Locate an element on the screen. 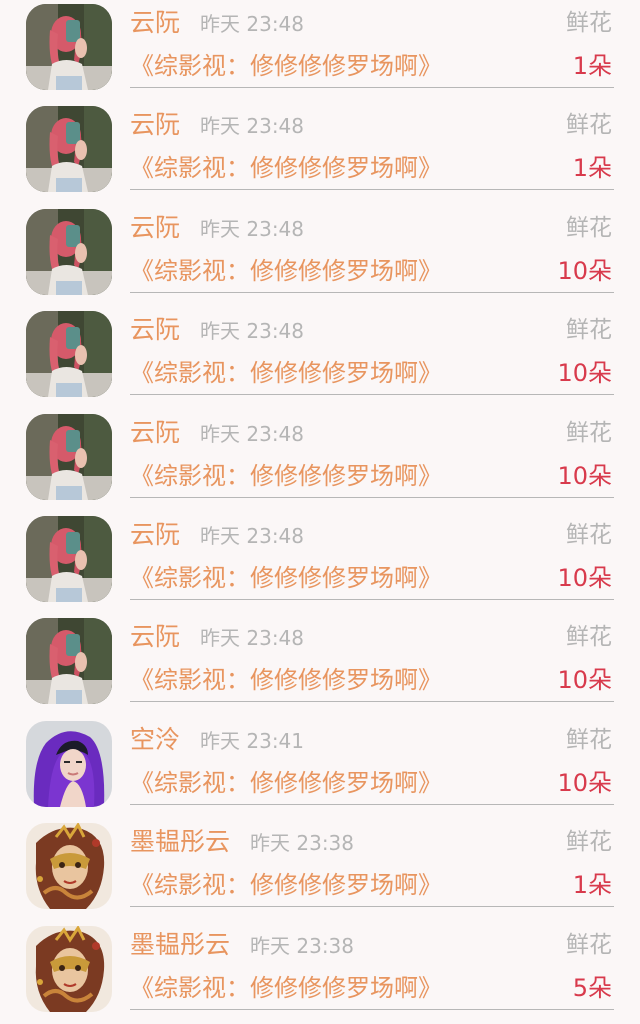  gift-record-row: 墨韫彤云 昨天 23:38 鲜花 《综影视：修修修修罗场啊》 1朵 is located at coordinates (320, 870).